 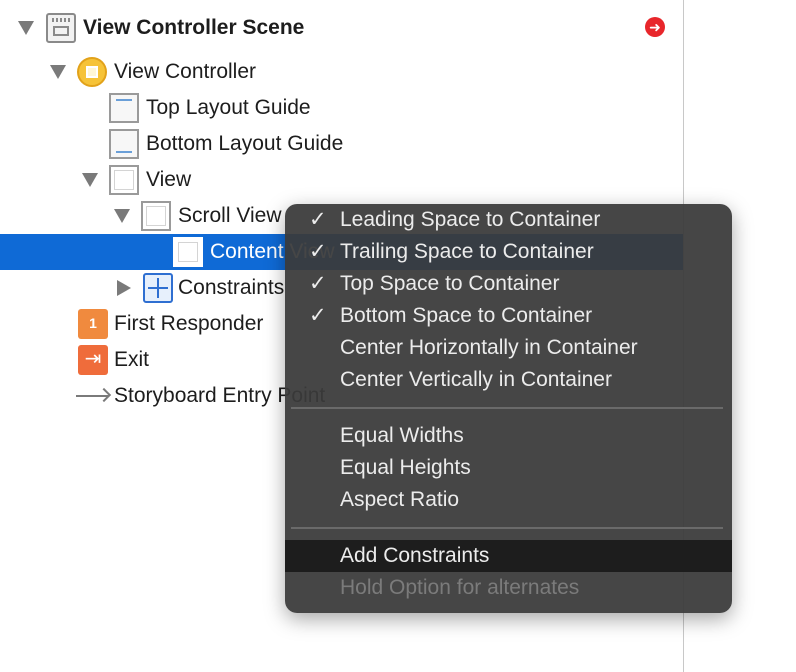 I want to click on first-responder-label: First Responder, so click(x=189, y=323).